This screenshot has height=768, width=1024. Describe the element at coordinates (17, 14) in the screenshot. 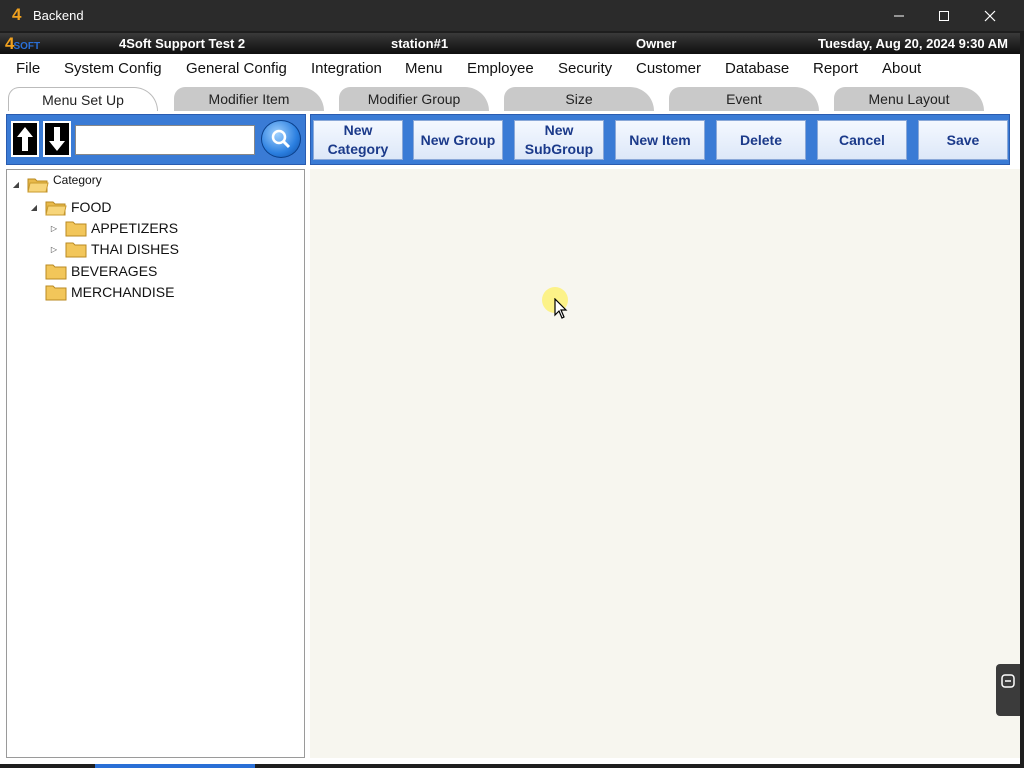

I see `app-logo-icon: 4` at that location.